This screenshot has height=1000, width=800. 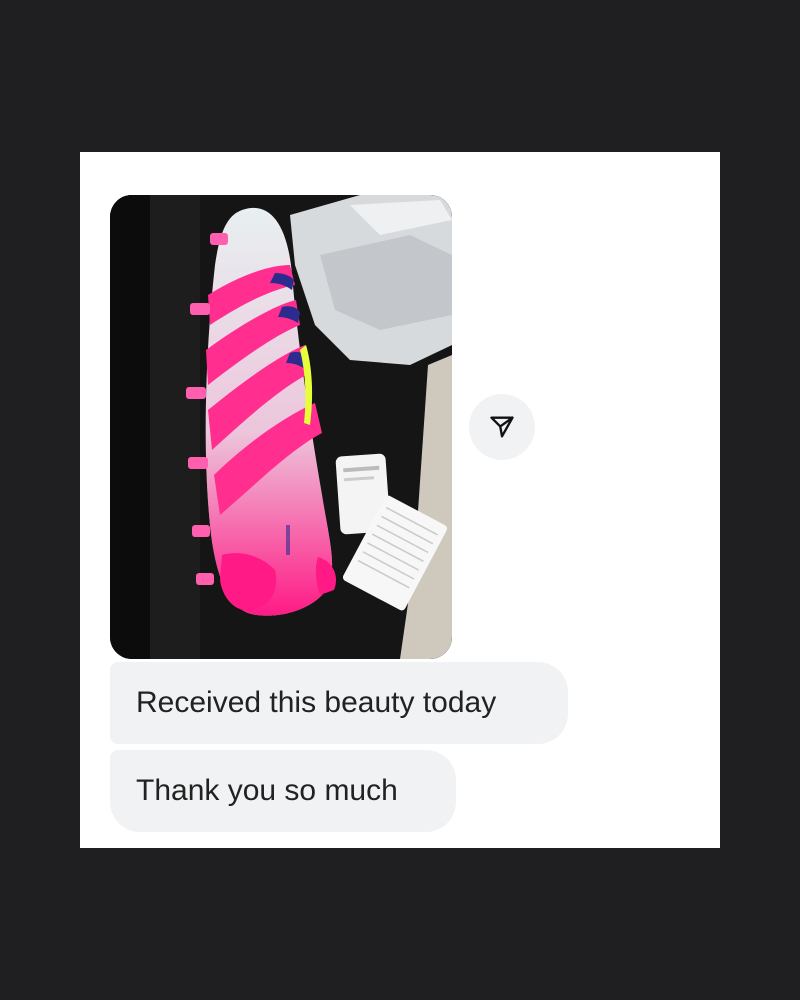 I want to click on message-text: Thank you so much, so click(x=267, y=790).